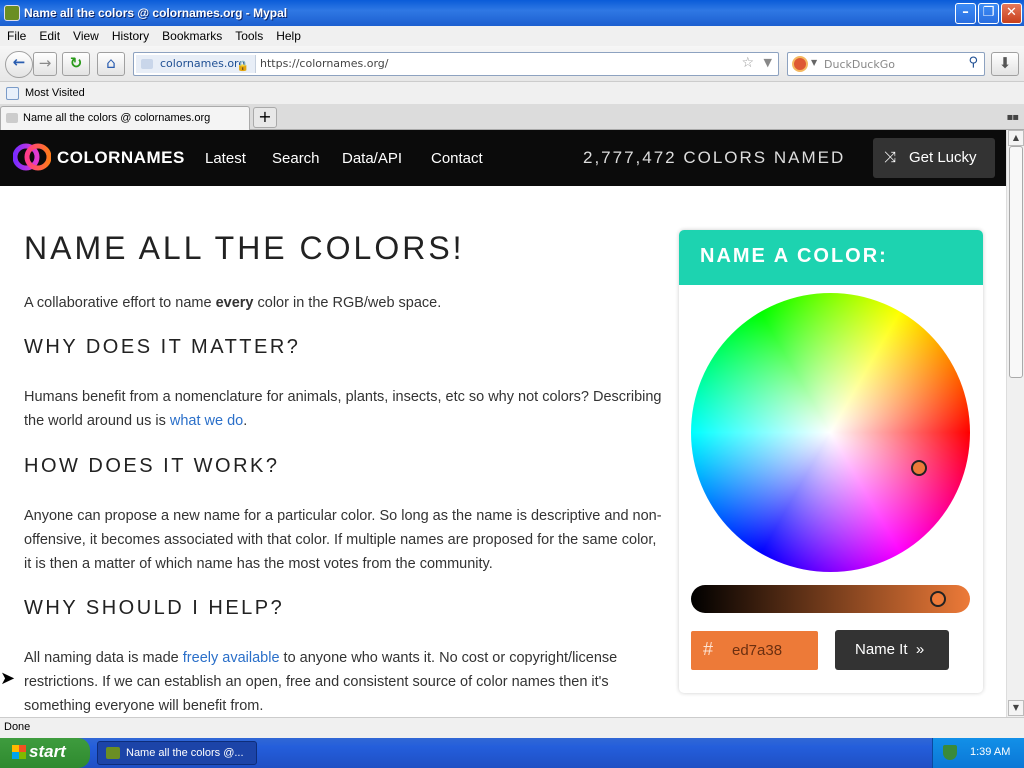 The height and width of the screenshot is (768, 1024). What do you see at coordinates (919, 468) in the screenshot?
I see `color-wheel-handle` at bounding box center [919, 468].